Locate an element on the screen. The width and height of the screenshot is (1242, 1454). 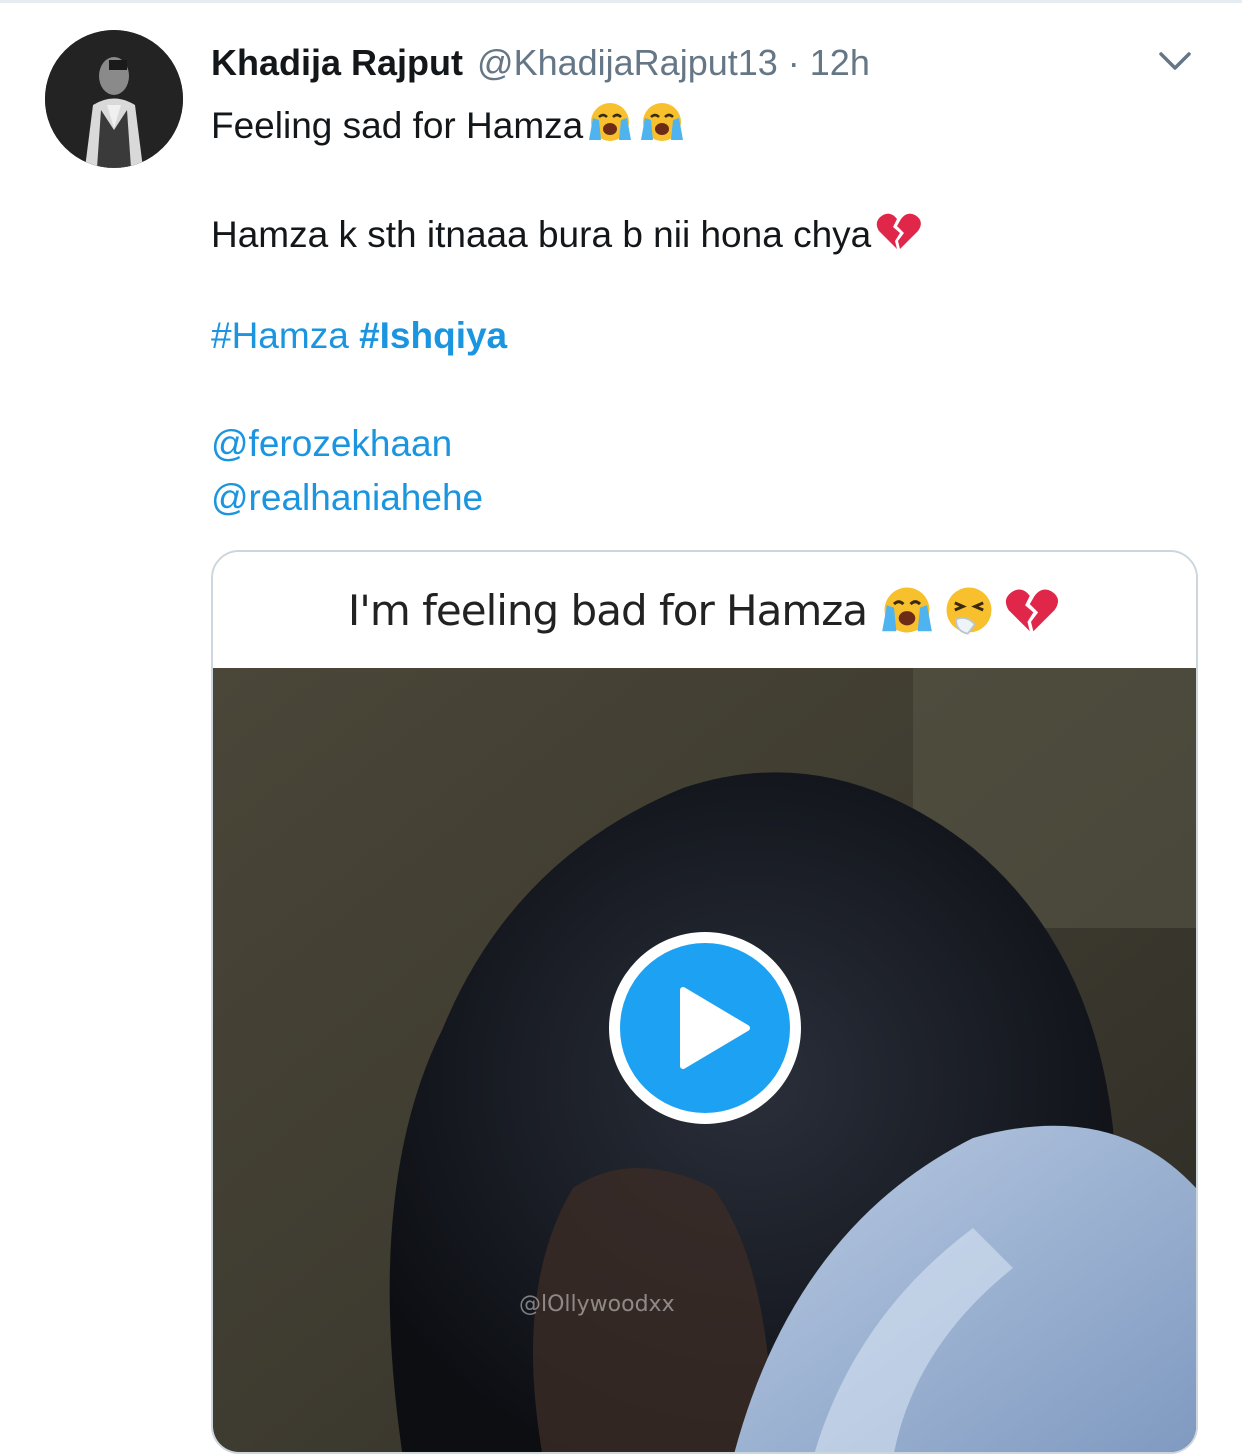
avatar-photo is located at coordinates (114, 99).